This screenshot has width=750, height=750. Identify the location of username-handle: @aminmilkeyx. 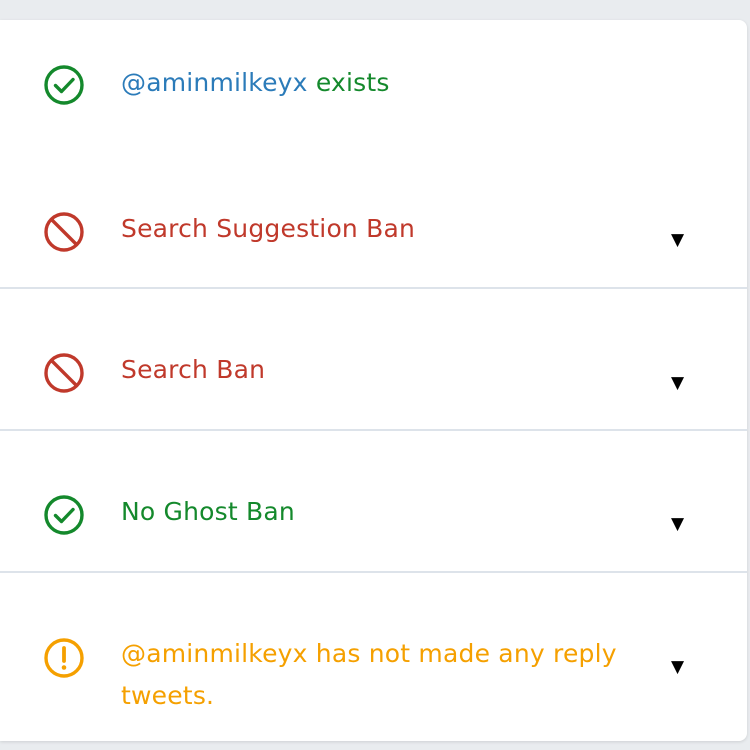
(214, 82).